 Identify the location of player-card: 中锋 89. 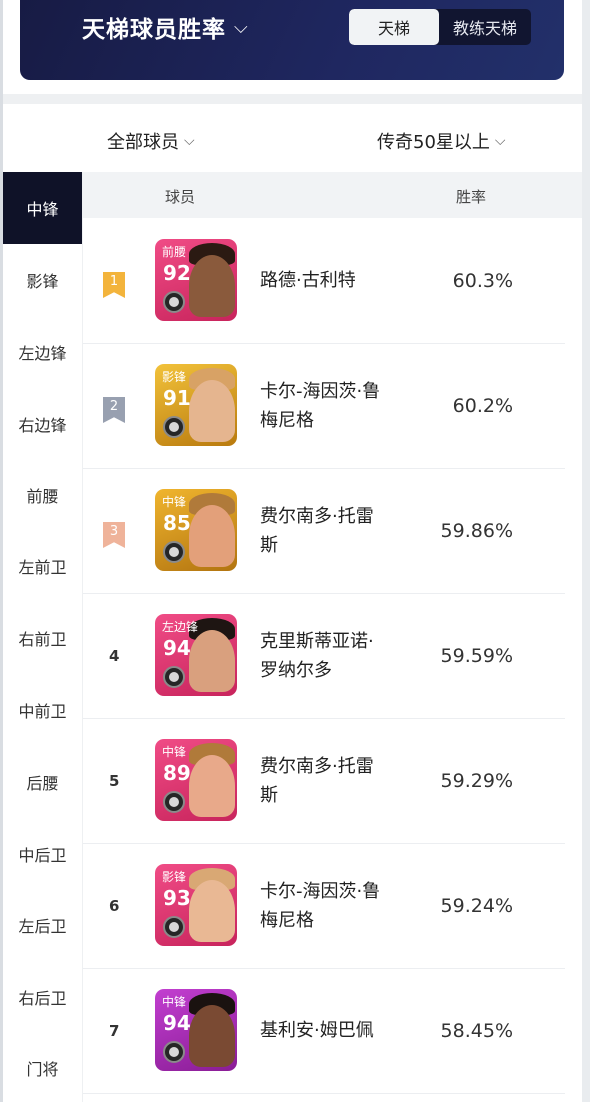
(196, 780).